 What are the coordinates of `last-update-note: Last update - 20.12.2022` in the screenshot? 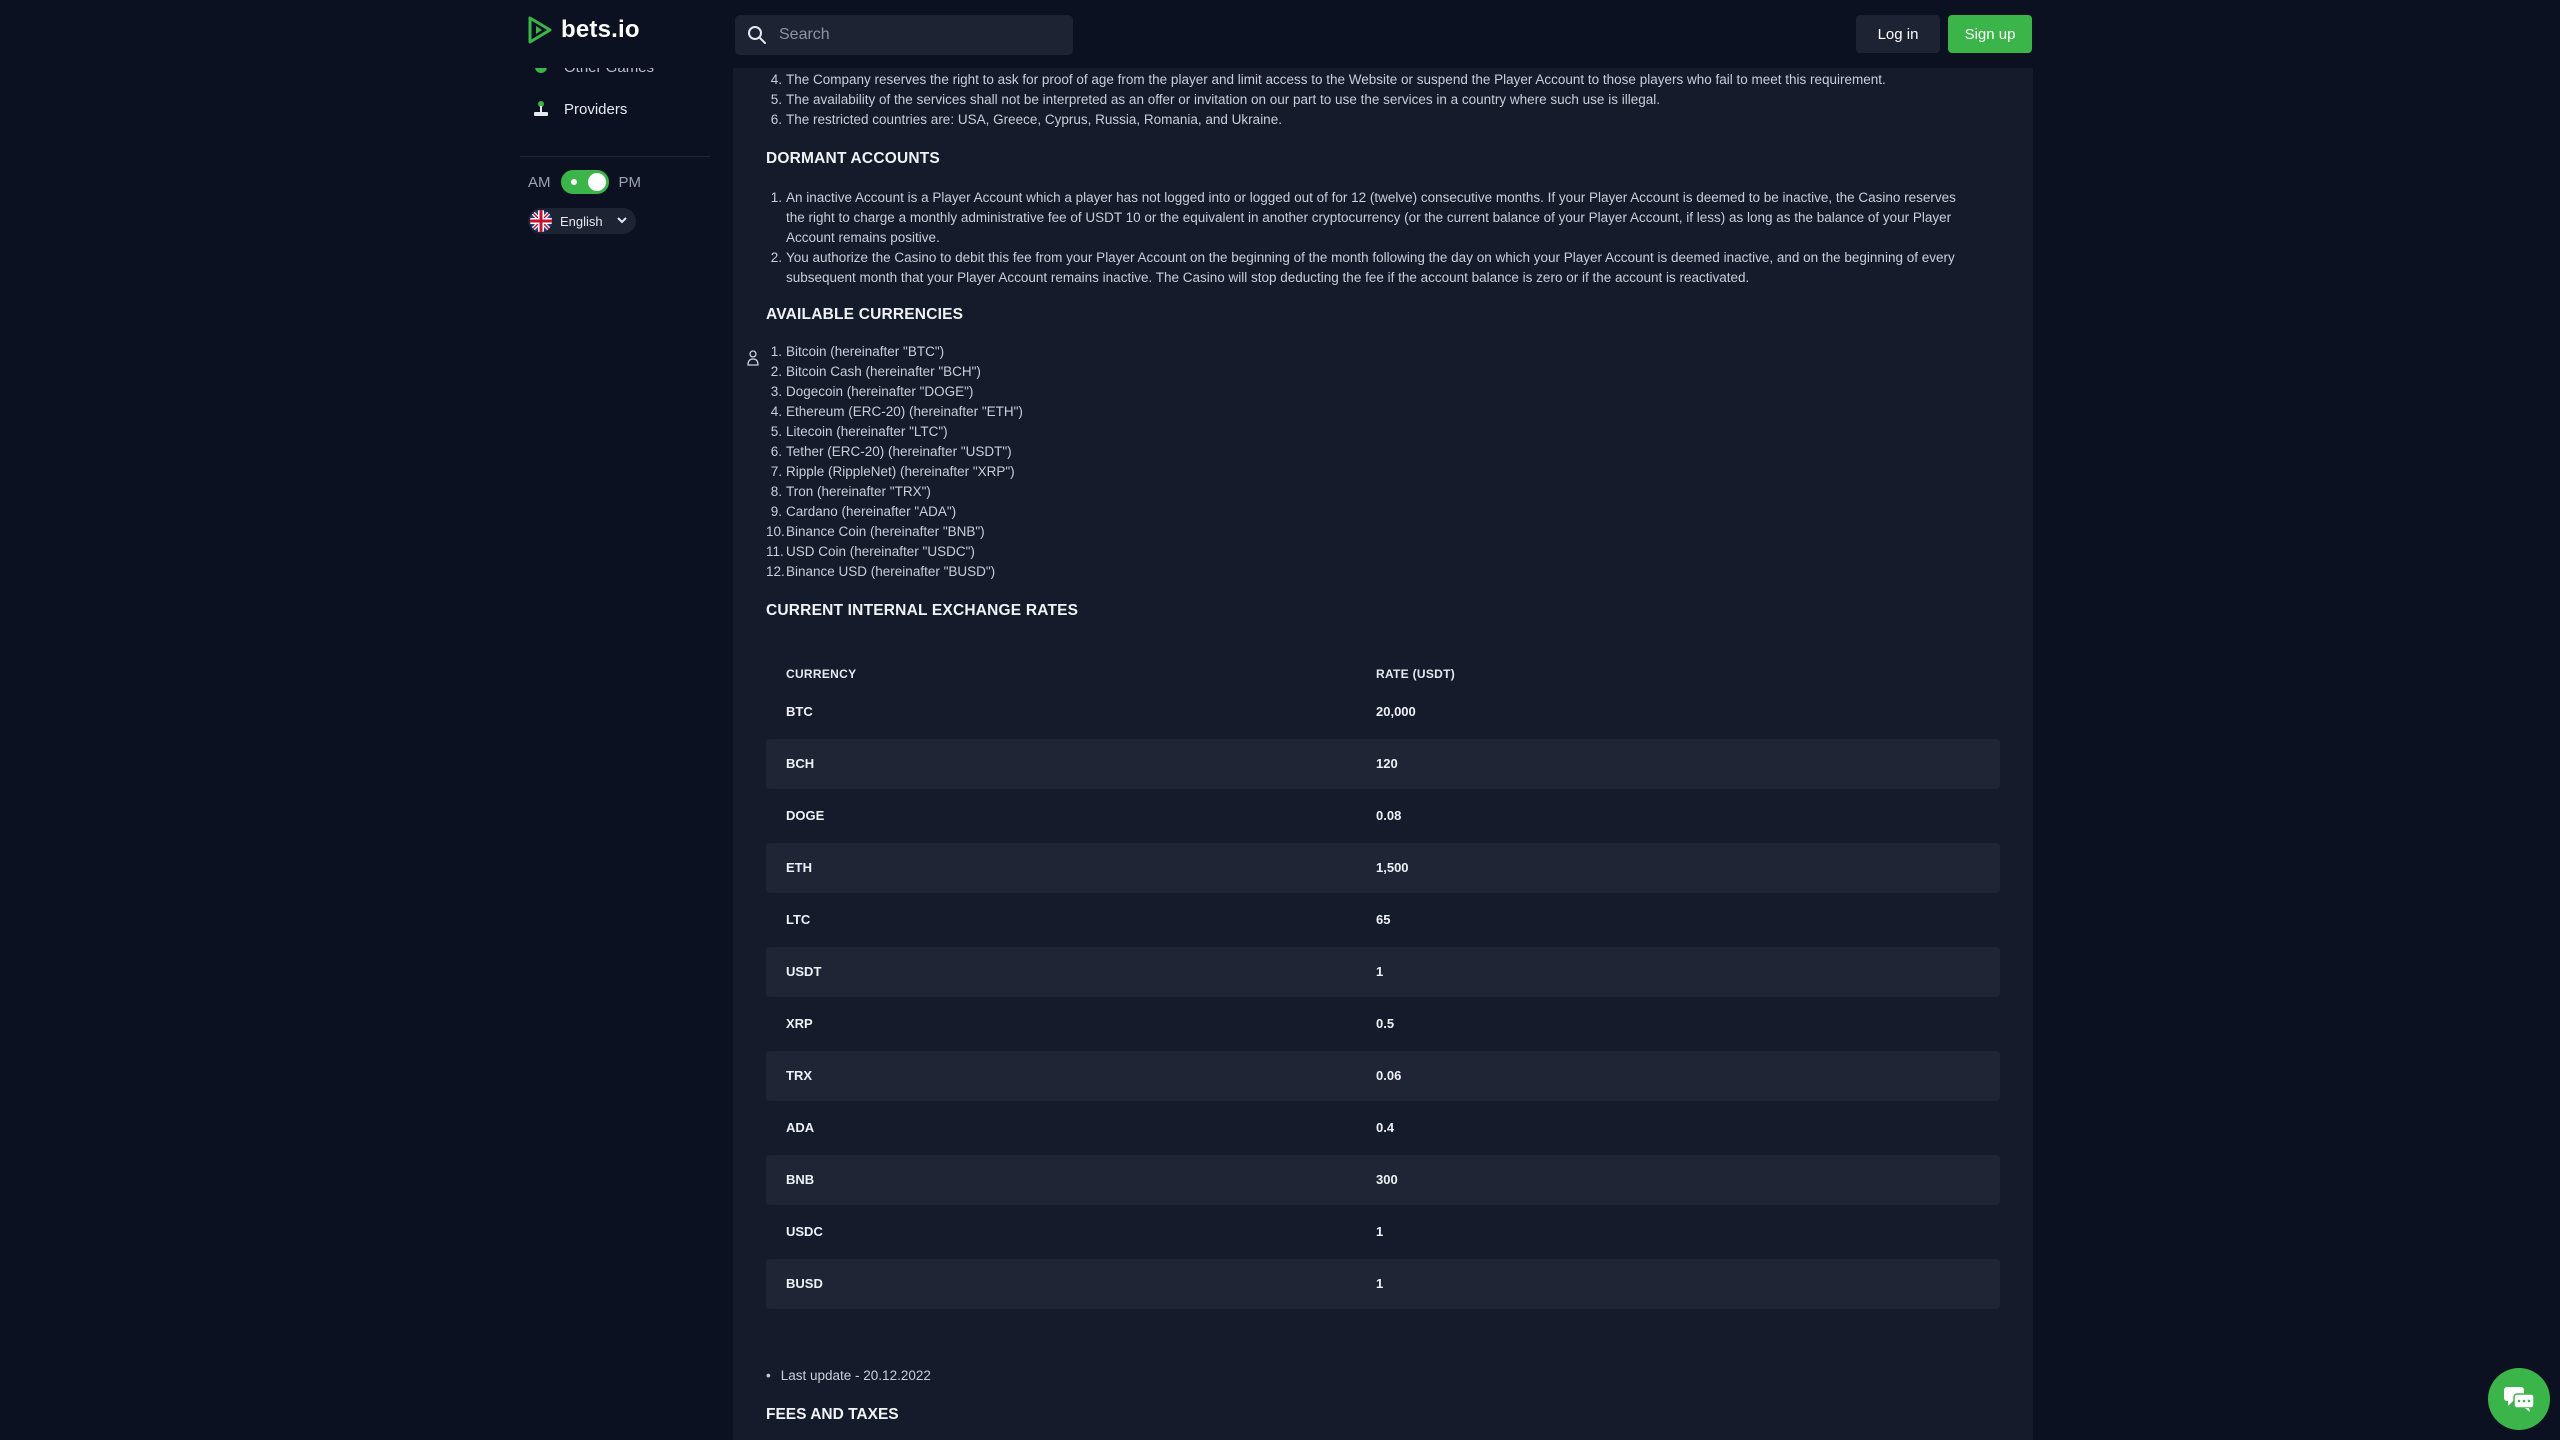 It's located at (848, 1375).